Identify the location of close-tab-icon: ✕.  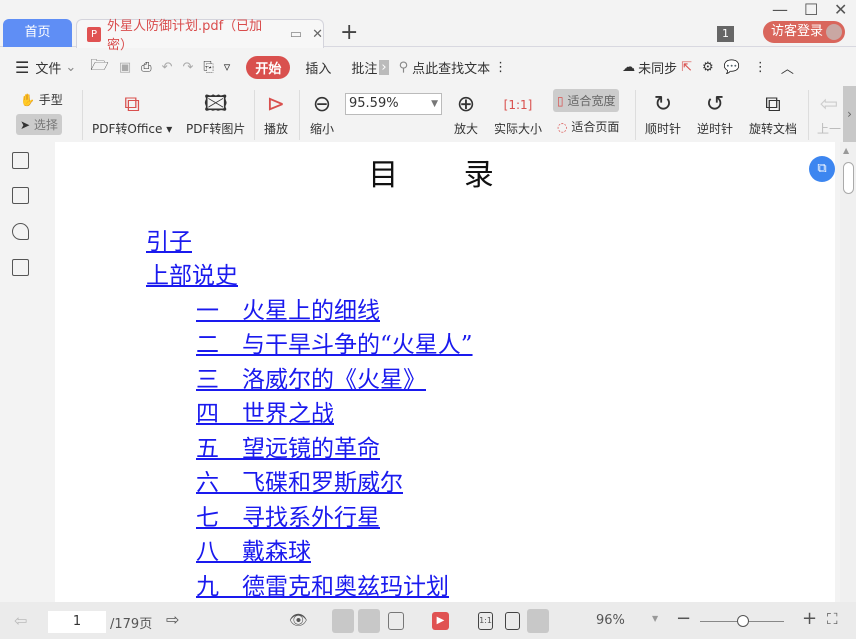
(317, 34).